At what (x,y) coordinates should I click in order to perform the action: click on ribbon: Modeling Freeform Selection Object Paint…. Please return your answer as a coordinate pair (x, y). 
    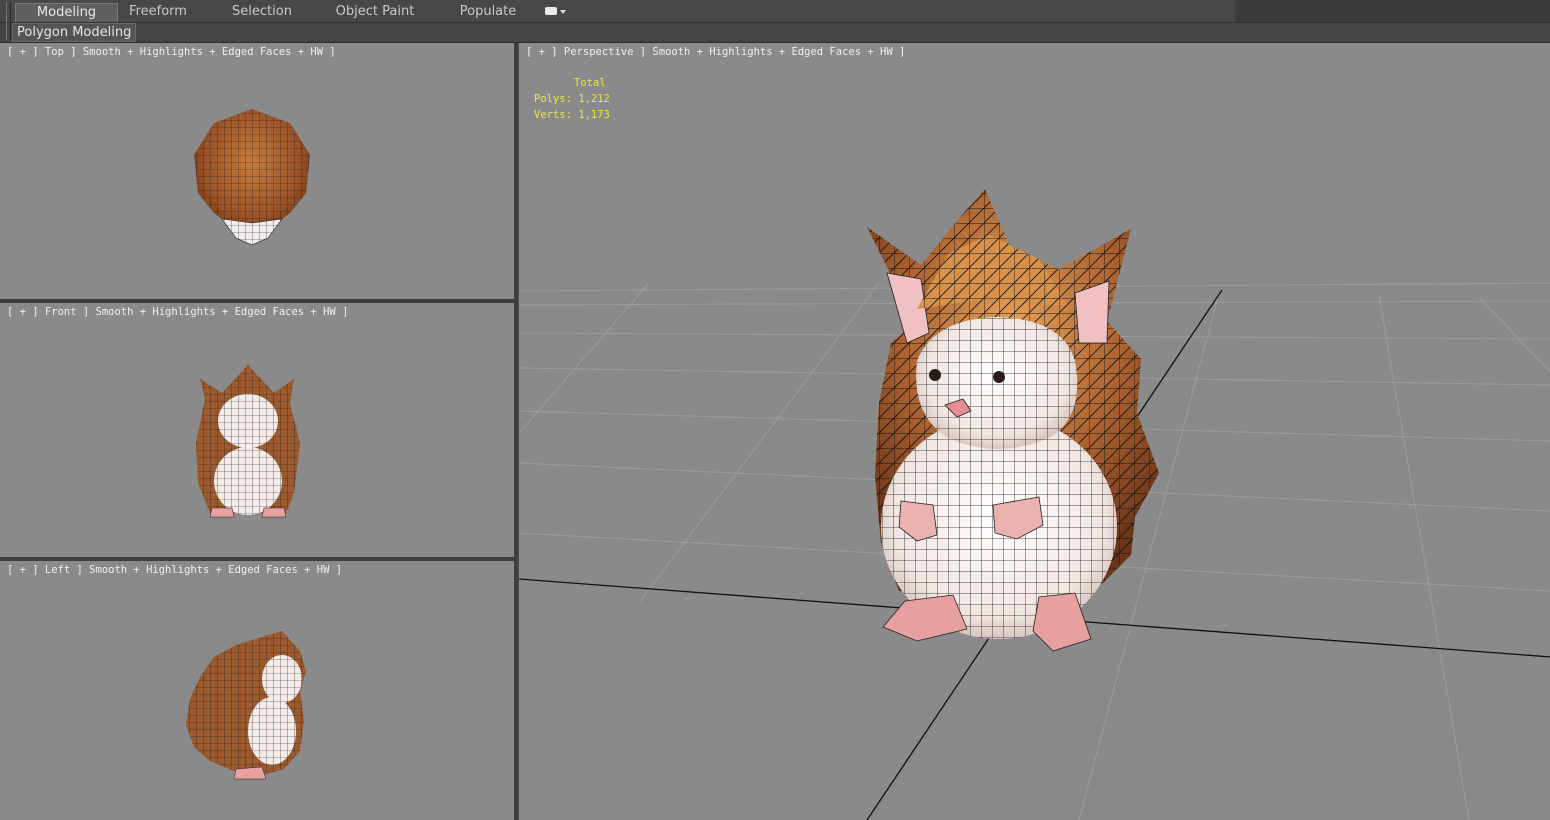
    Looking at the image, I should click on (775, 21).